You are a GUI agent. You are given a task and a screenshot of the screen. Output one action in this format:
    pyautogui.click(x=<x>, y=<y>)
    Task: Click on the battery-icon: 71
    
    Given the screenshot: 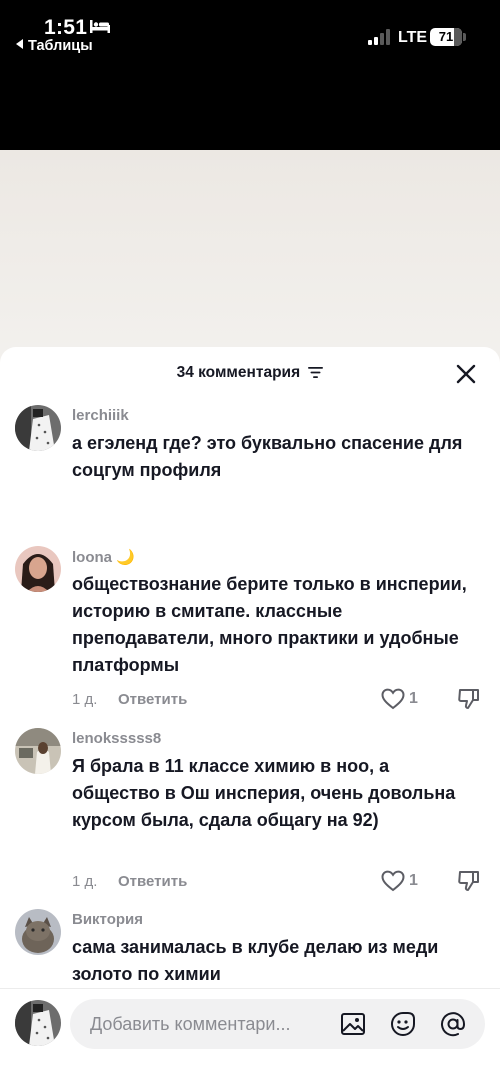 What is the action you would take?
    pyautogui.click(x=446, y=37)
    